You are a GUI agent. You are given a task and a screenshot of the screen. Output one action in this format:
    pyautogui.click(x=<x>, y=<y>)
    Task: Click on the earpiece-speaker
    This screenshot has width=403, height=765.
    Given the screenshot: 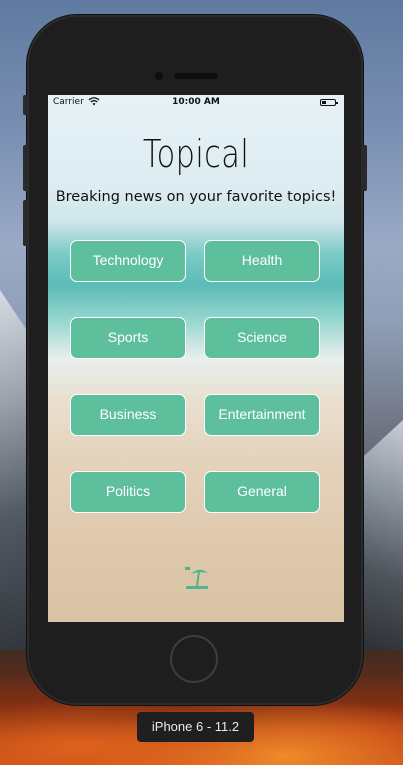 What is the action you would take?
    pyautogui.click(x=196, y=76)
    